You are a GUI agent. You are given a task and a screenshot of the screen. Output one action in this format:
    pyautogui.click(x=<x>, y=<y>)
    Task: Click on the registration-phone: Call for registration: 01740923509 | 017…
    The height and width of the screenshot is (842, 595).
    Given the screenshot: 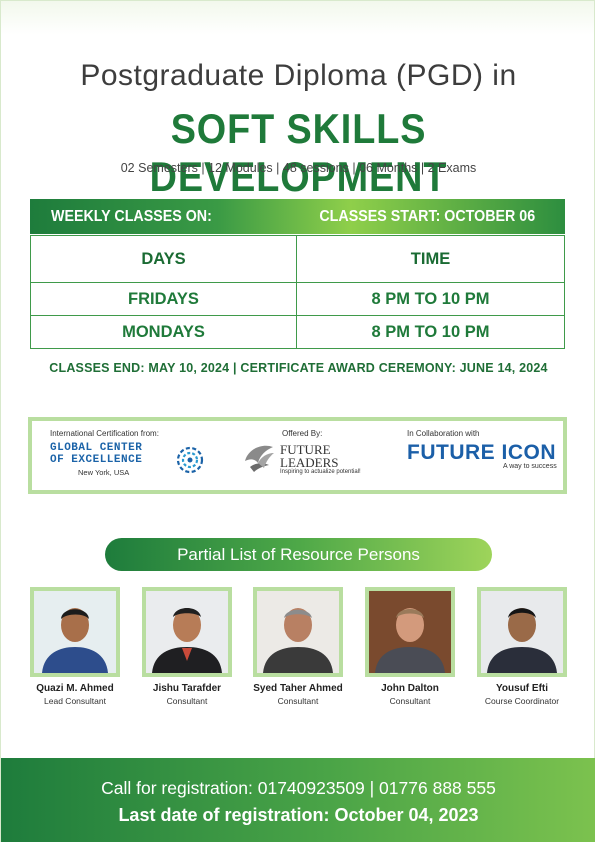 What is the action you would take?
    pyautogui.click(x=298, y=788)
    